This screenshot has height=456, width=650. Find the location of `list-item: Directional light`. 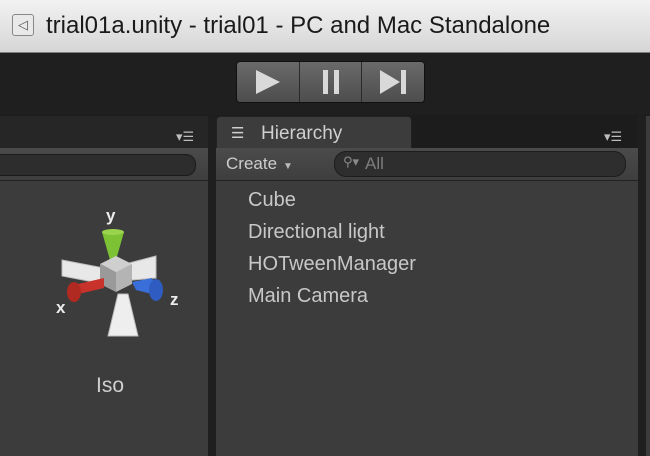

list-item: Directional light is located at coordinates (332, 236).